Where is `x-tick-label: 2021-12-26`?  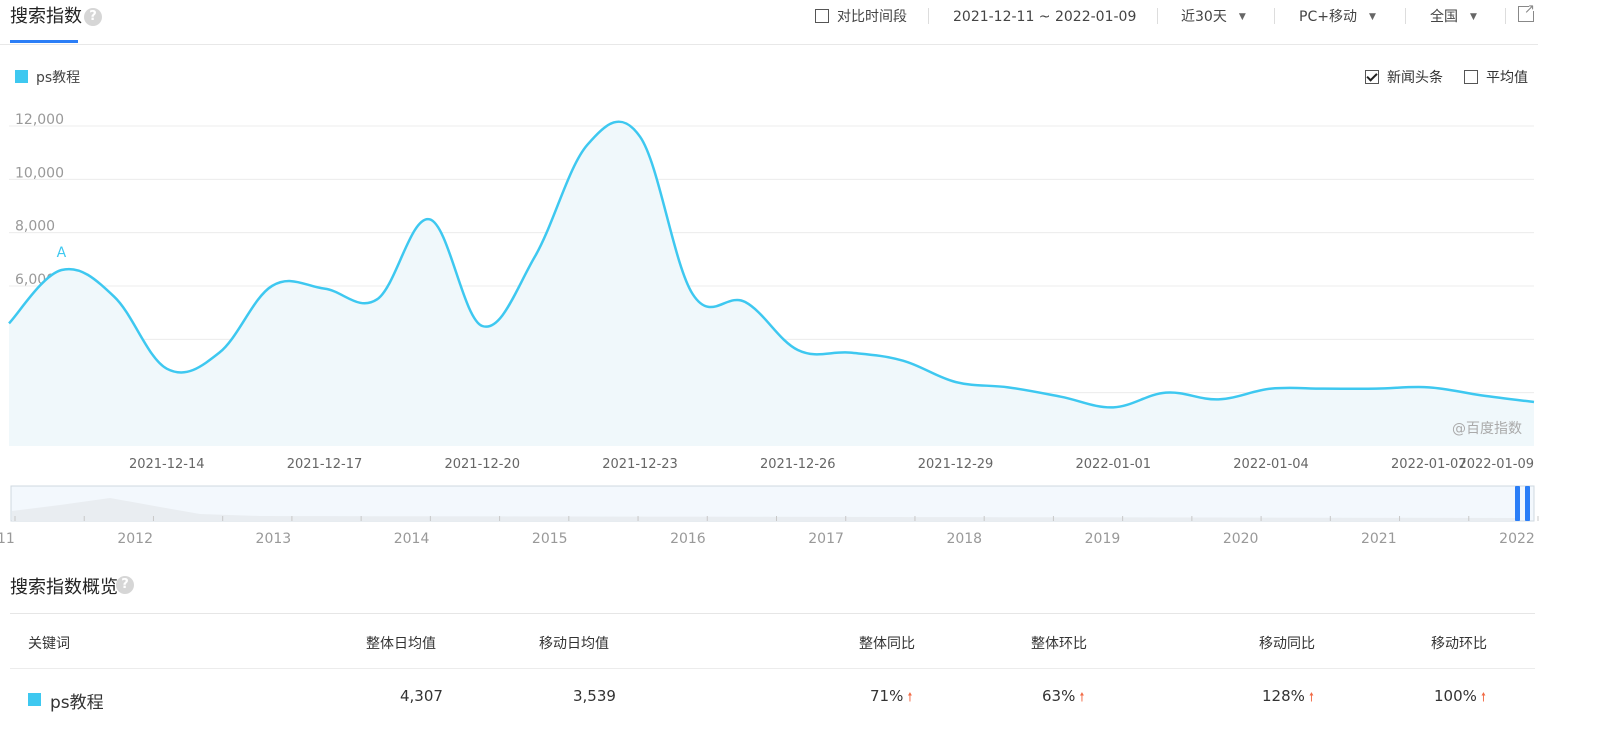 x-tick-label: 2021-12-26 is located at coordinates (798, 464).